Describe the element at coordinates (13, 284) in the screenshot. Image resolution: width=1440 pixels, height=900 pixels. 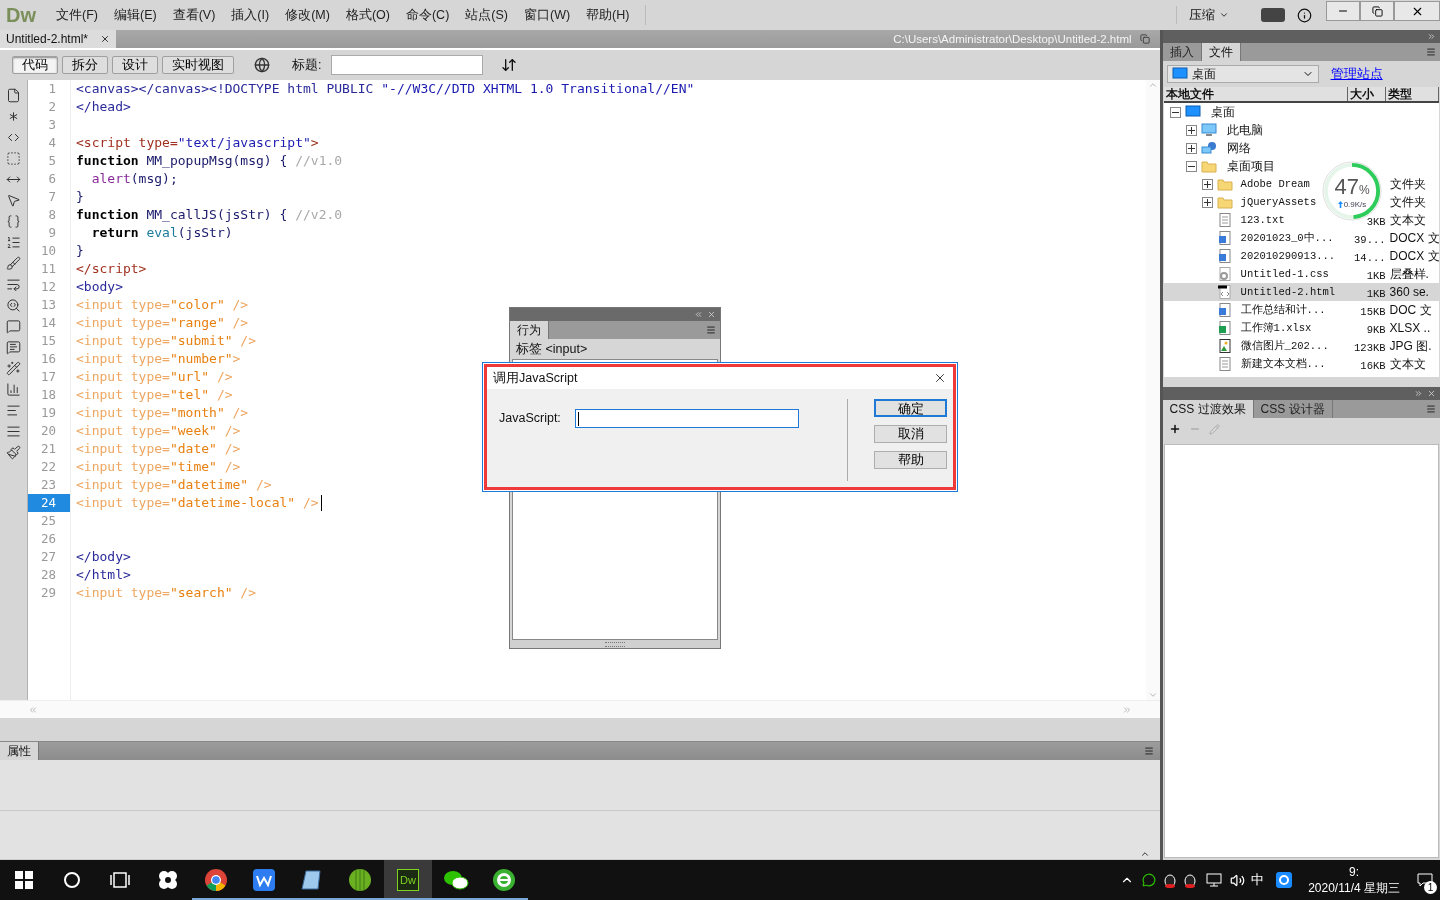
I see `wrap-icon` at that location.